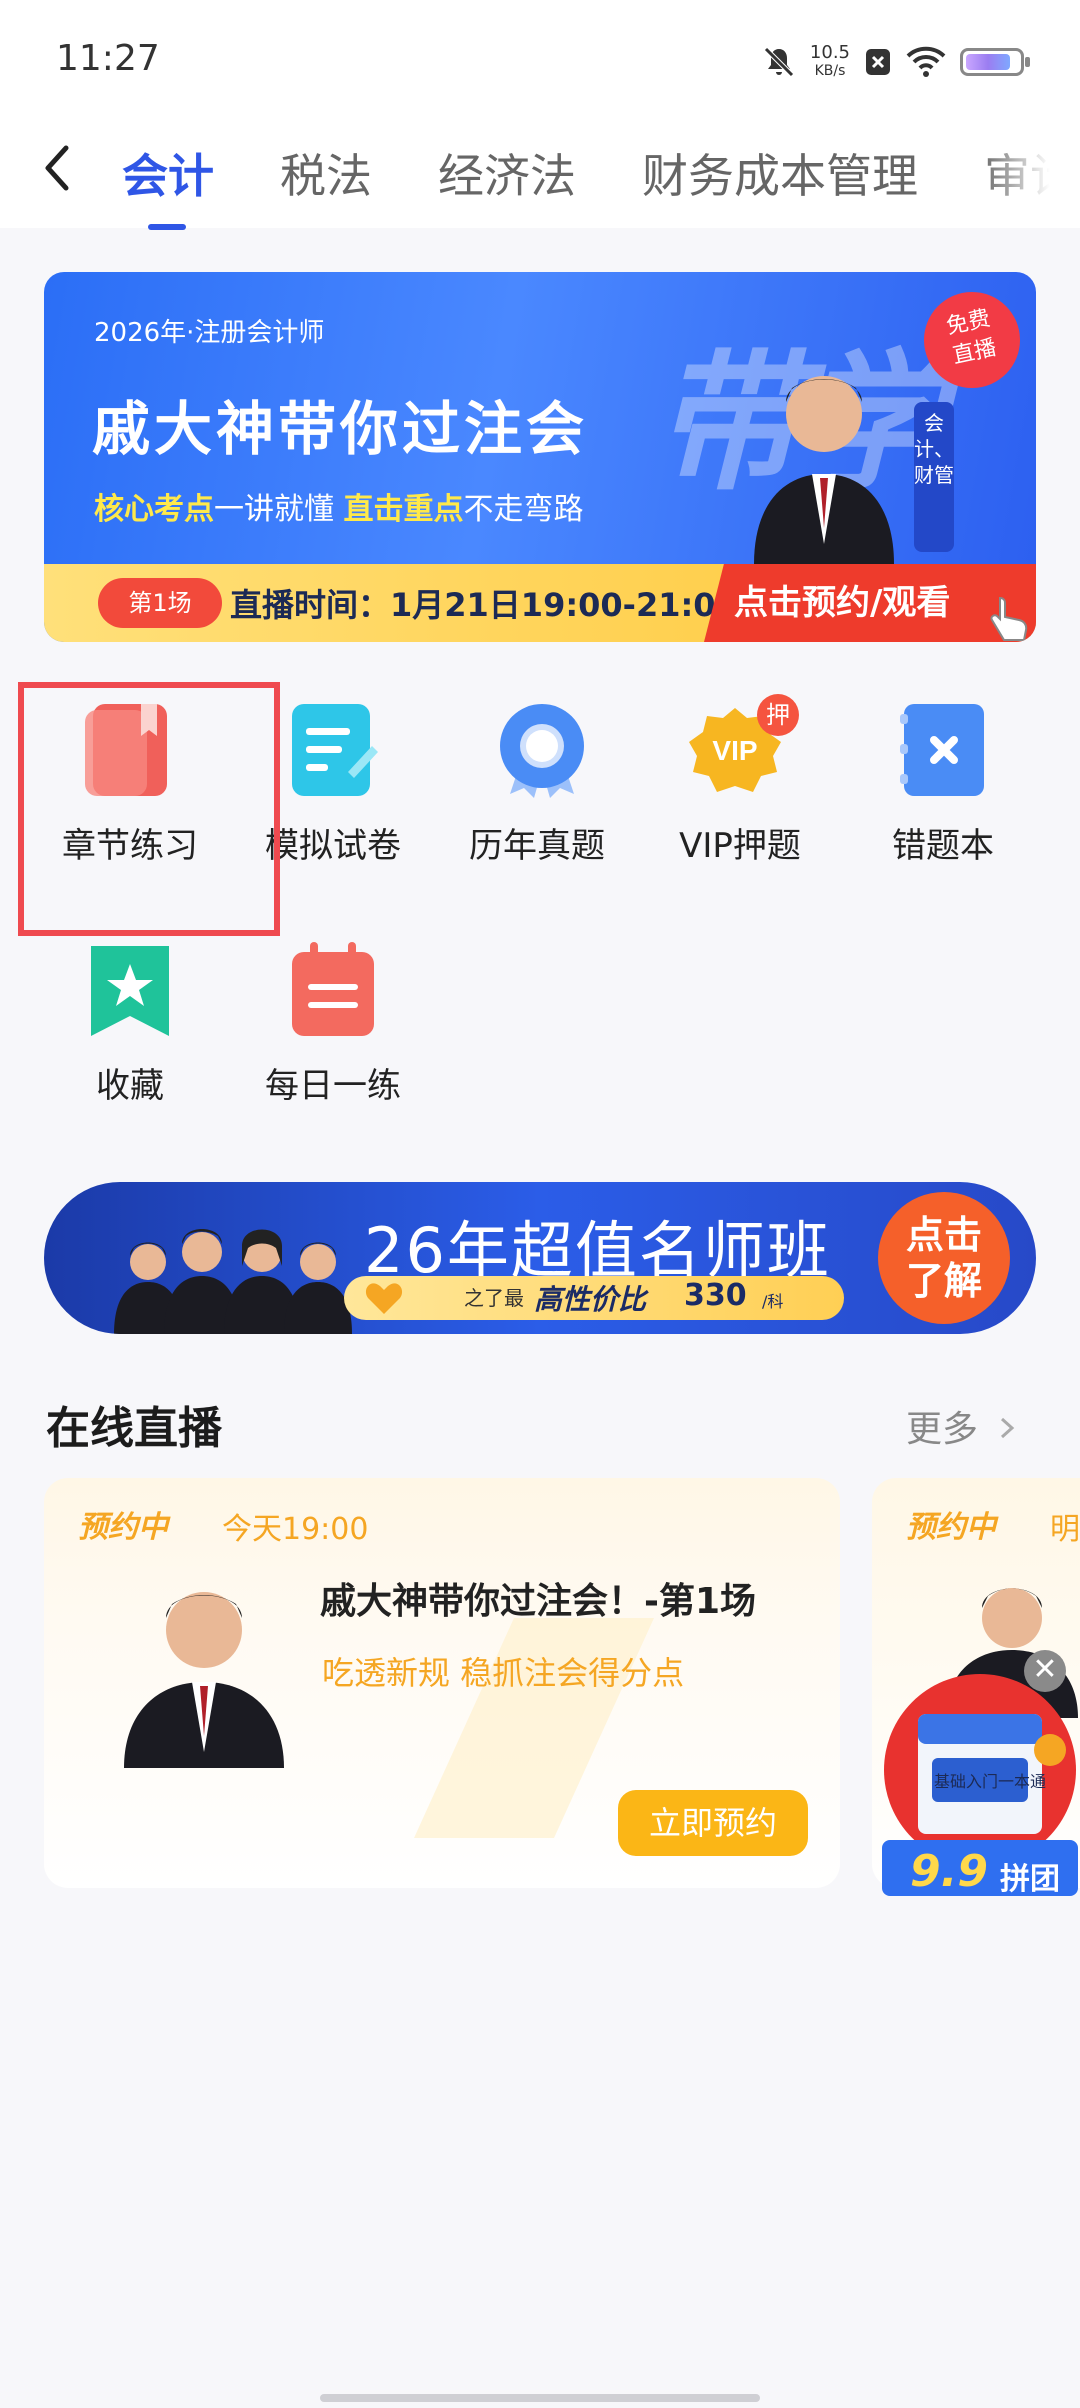  I want to click on mute-icon, so click(779, 62).